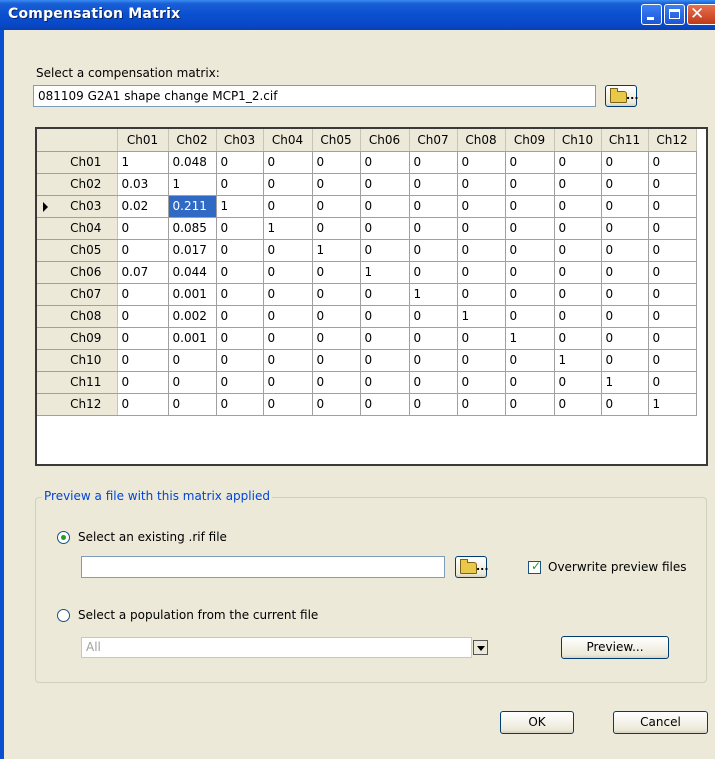 This screenshot has width=715, height=759. Describe the element at coordinates (367, 316) in the screenshot. I see `table-row: Ch08 0 0.002 0 0 0 0 0 1 0 0 0 0` at that location.